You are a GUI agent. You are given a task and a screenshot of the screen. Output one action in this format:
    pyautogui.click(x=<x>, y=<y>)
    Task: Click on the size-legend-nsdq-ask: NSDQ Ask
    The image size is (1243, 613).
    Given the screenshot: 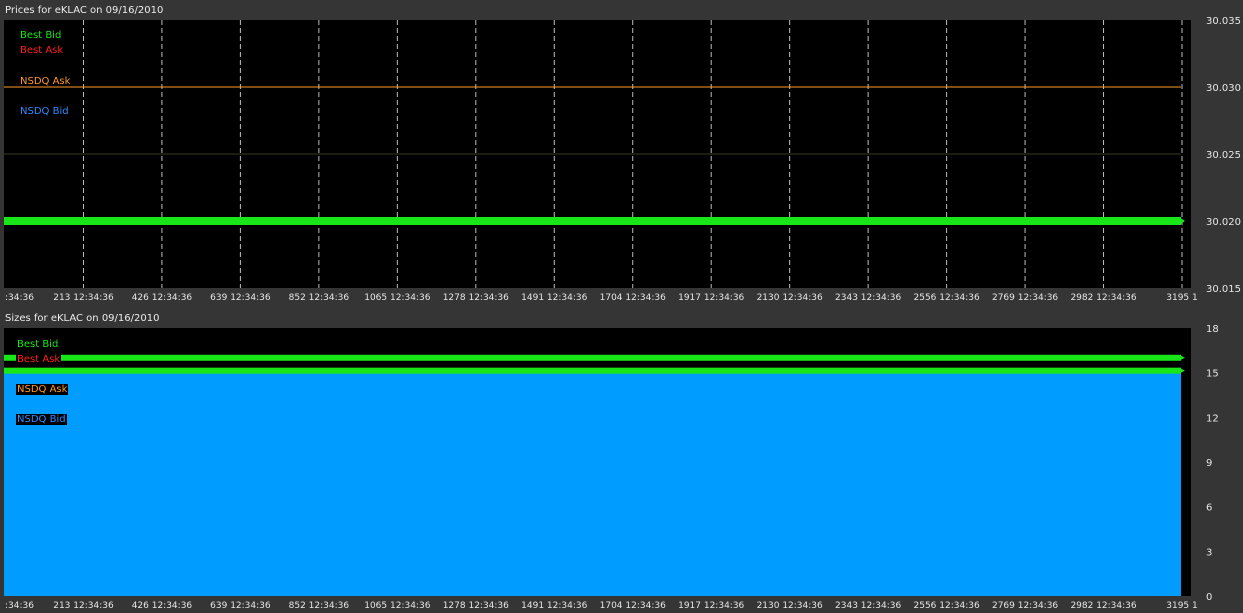 What is the action you would take?
    pyautogui.click(x=42, y=389)
    